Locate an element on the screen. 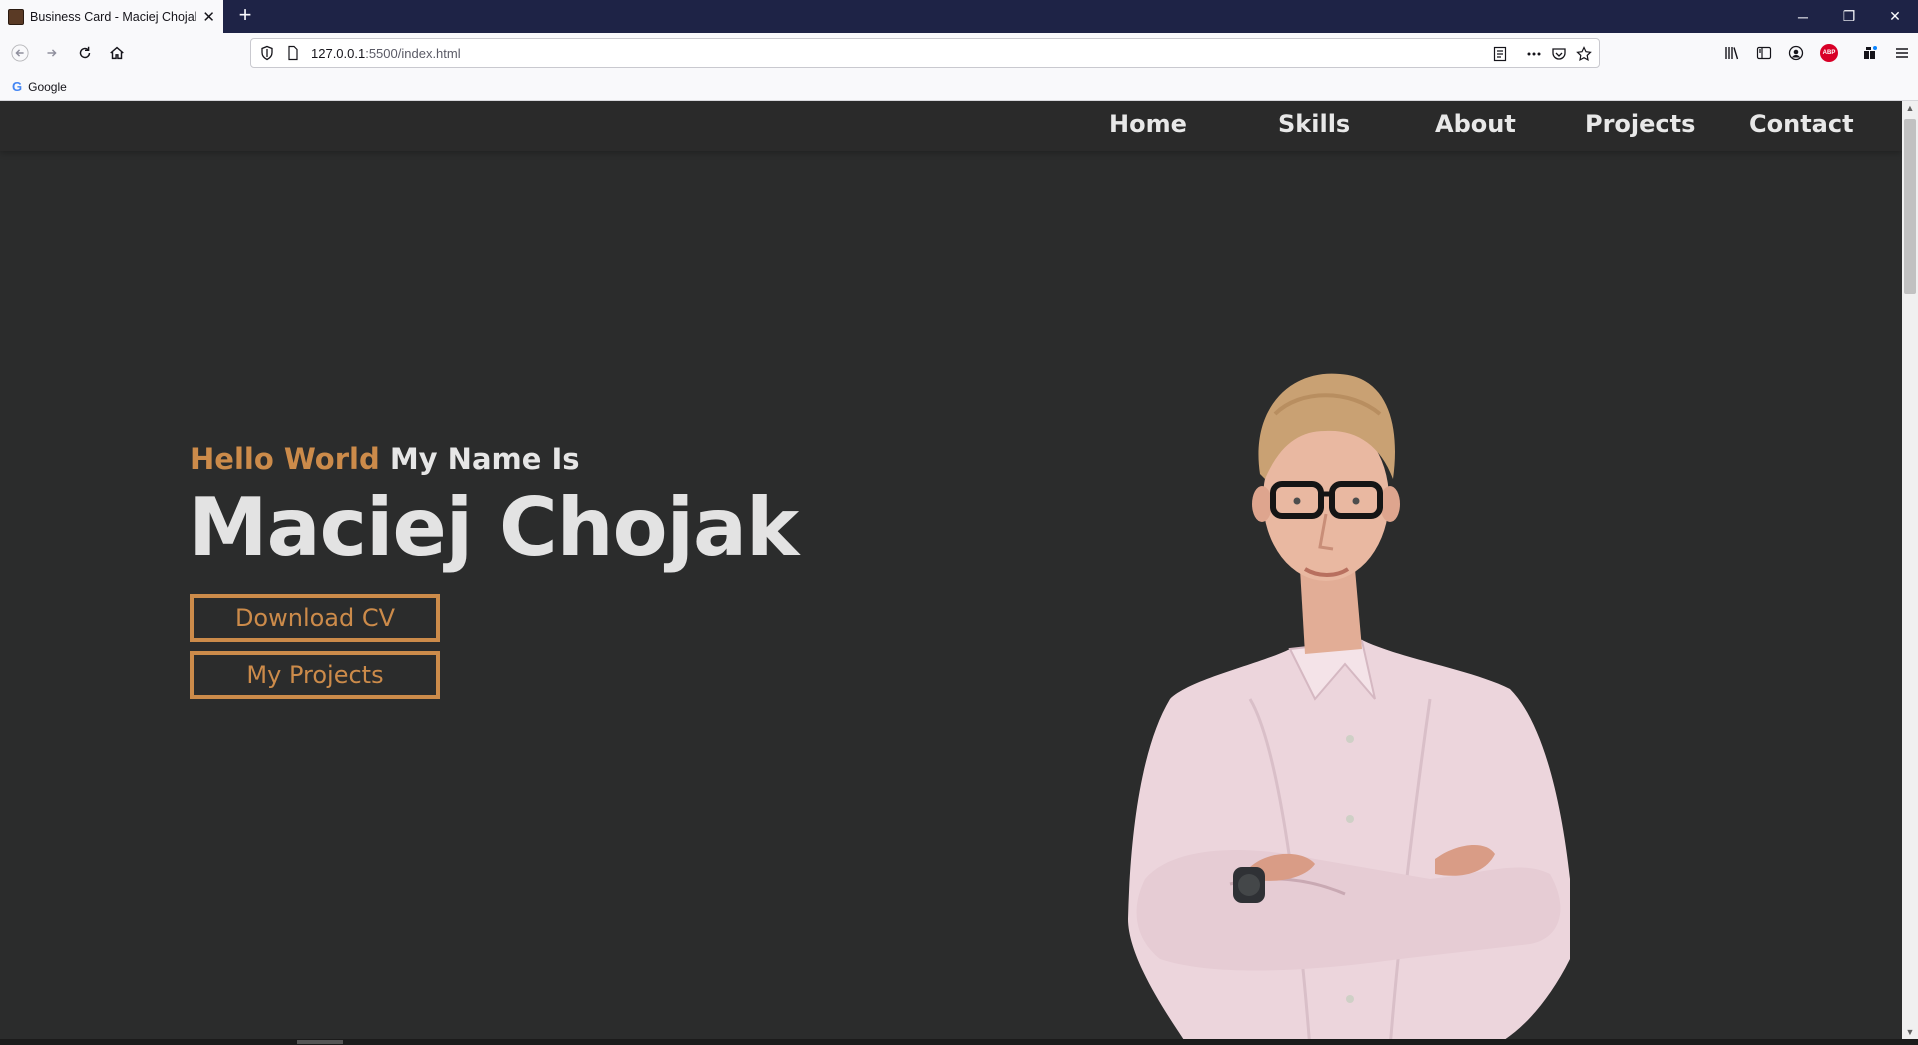 The image size is (1918, 1045). reload-button is located at coordinates (85, 53).